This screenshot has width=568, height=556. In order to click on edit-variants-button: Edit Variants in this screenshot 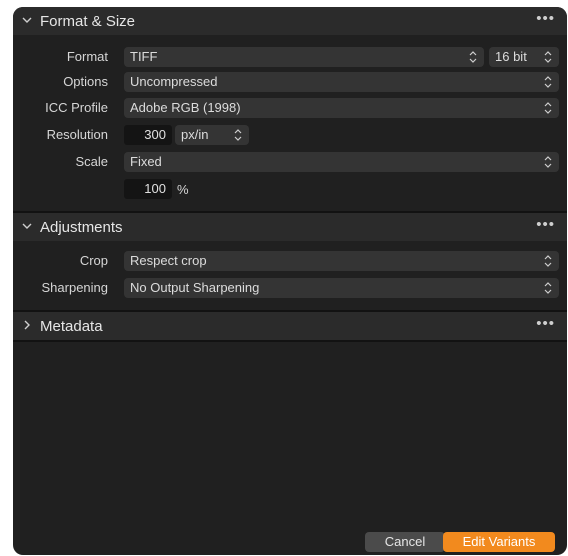, I will do `click(499, 542)`.